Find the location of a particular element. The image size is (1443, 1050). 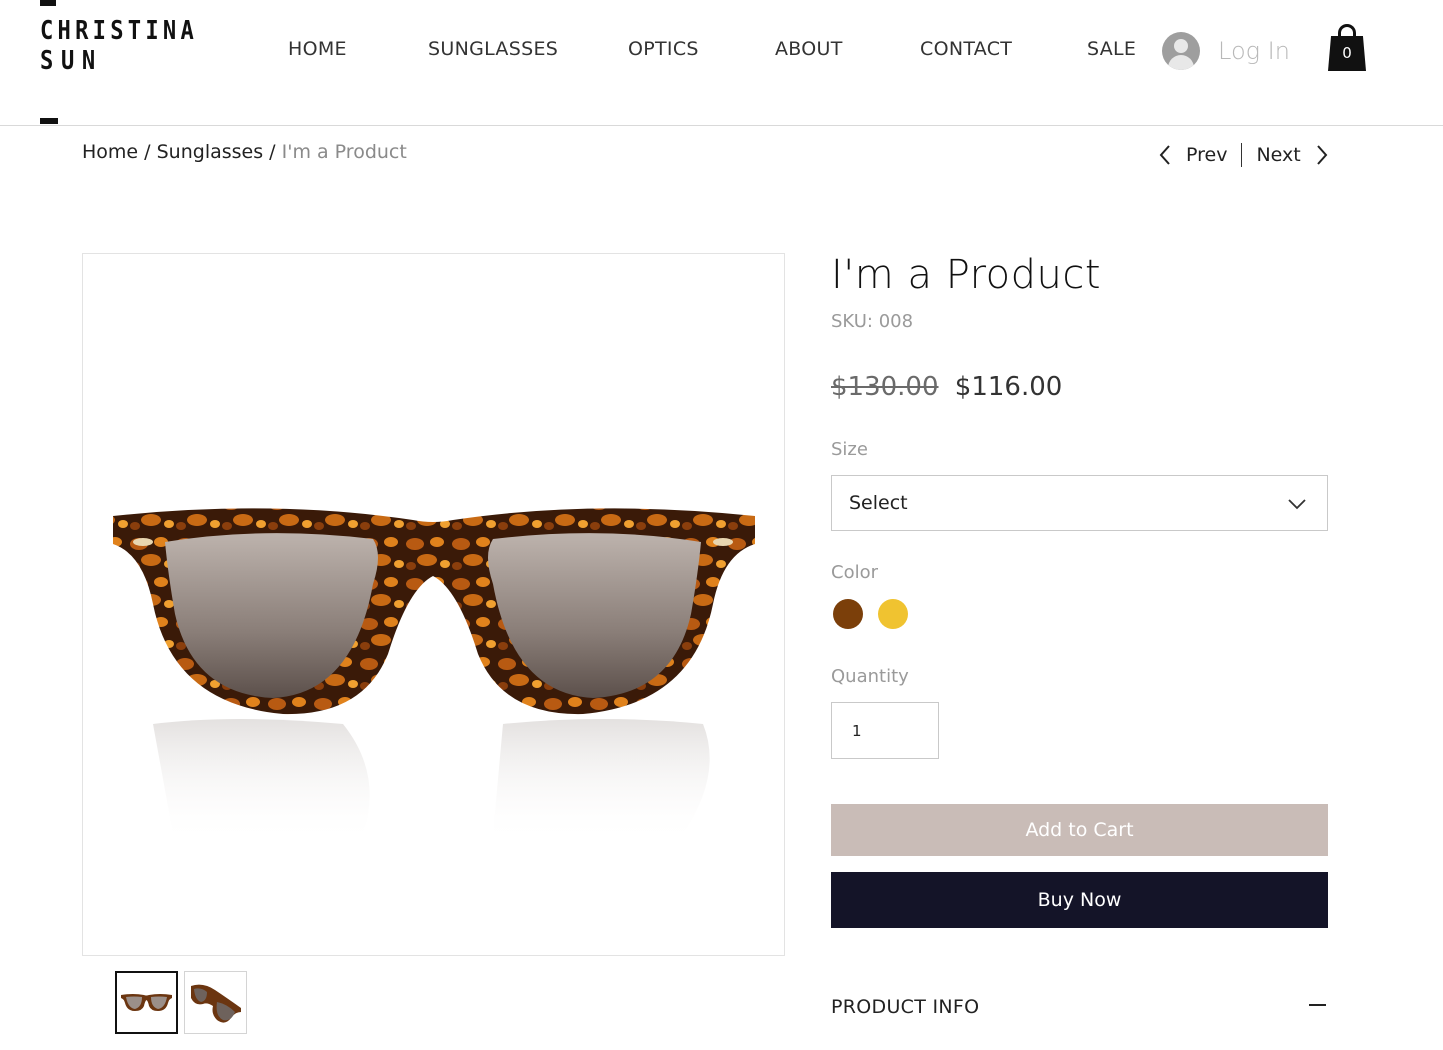

color-swatch-brown is located at coordinates (848, 614).